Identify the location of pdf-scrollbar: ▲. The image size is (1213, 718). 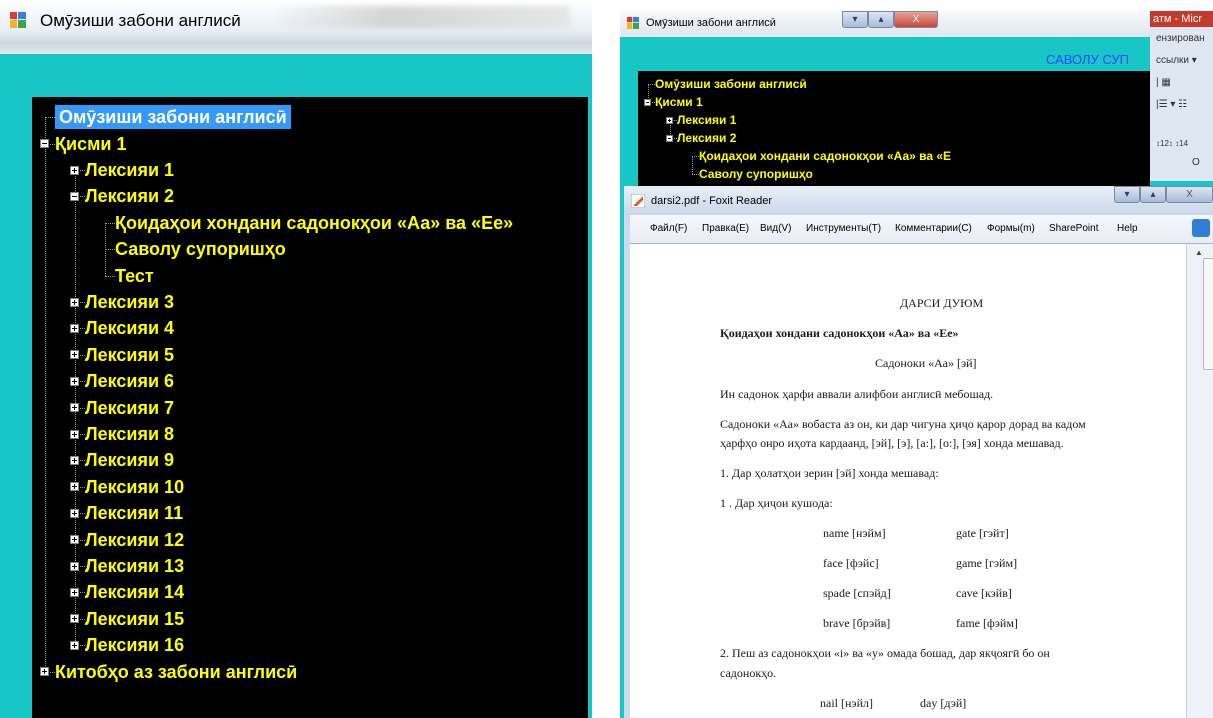
(1199, 481).